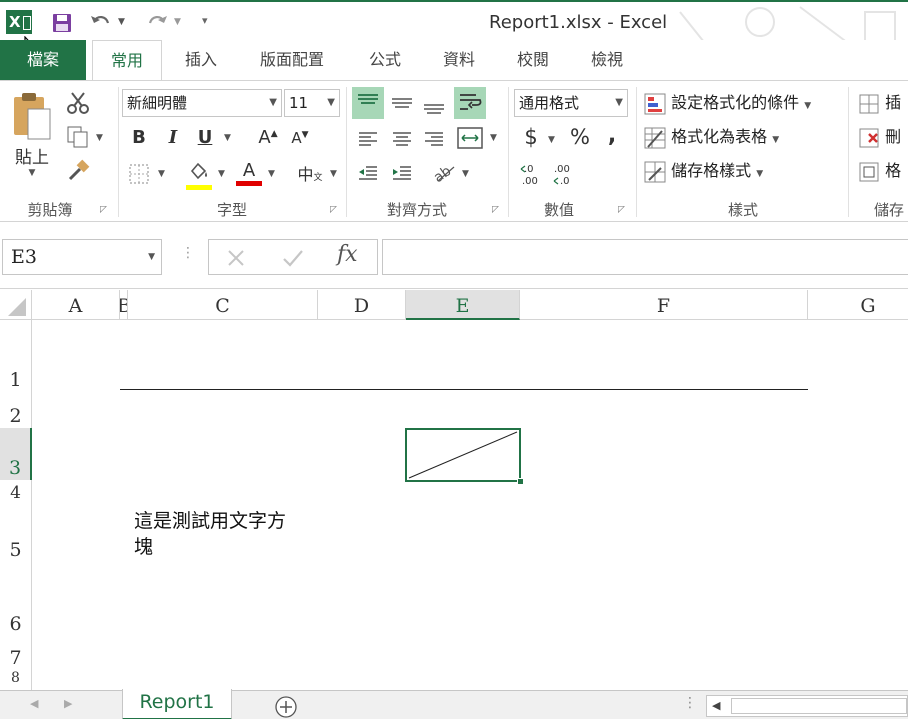 This screenshot has width=908, height=719. What do you see at coordinates (221, 174) in the screenshot?
I see `fill-color-dropdown-icon: ▼` at bounding box center [221, 174].